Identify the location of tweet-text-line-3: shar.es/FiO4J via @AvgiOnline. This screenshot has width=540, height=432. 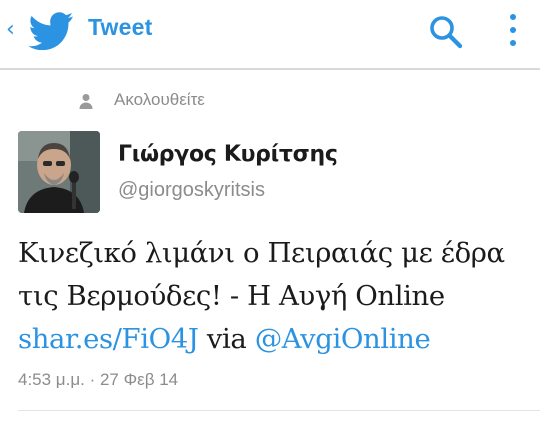
(273, 339).